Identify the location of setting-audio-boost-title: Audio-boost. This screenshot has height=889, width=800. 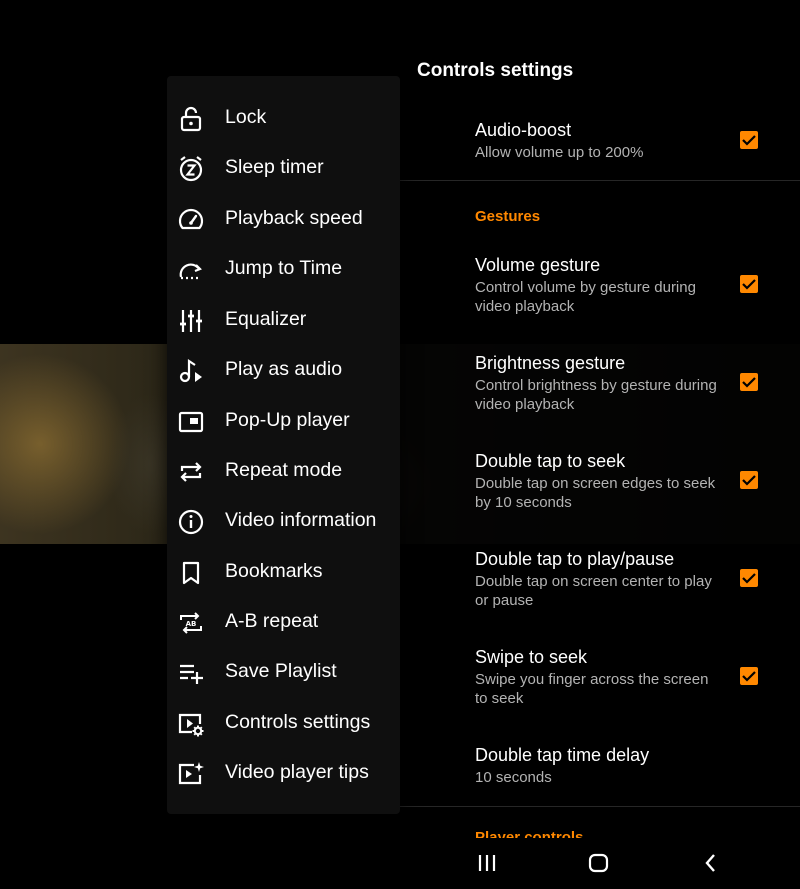
(523, 130).